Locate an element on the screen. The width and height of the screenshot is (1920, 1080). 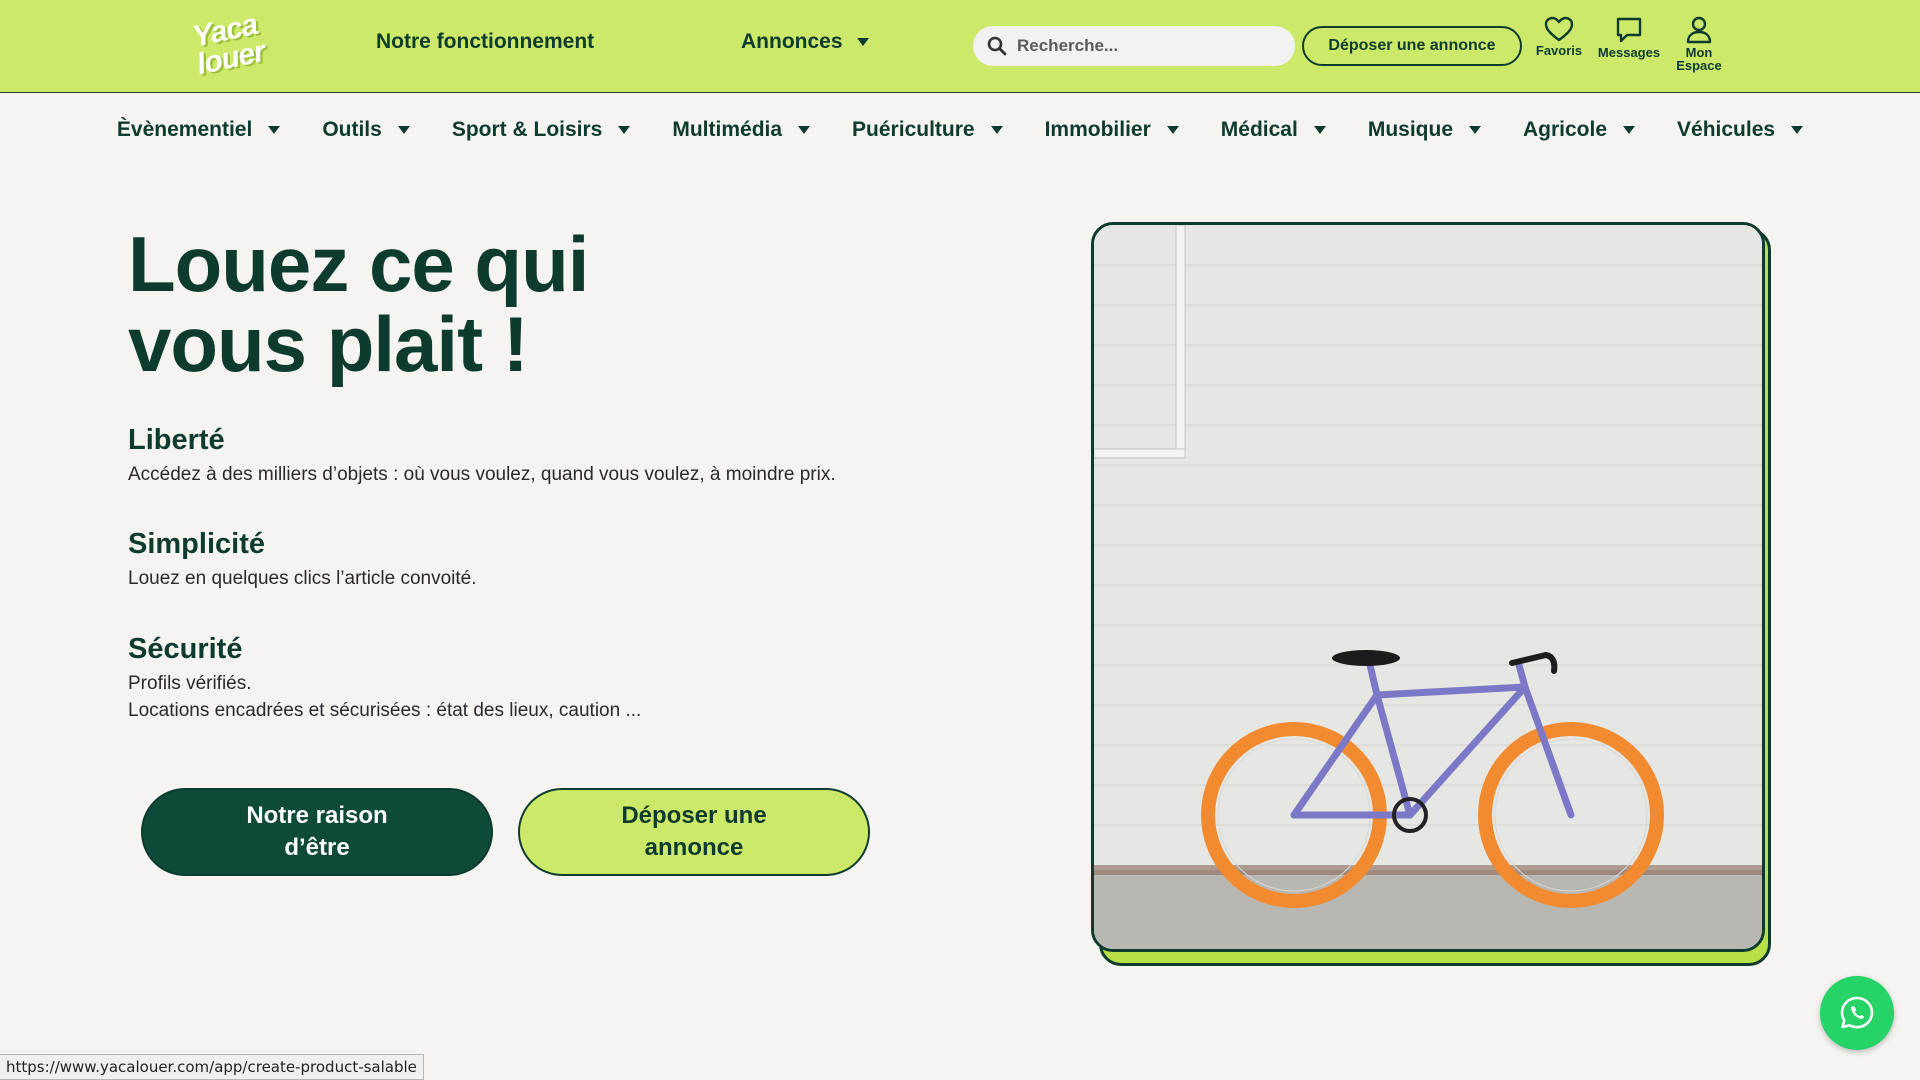
user-icon is located at coordinates (1699, 30).